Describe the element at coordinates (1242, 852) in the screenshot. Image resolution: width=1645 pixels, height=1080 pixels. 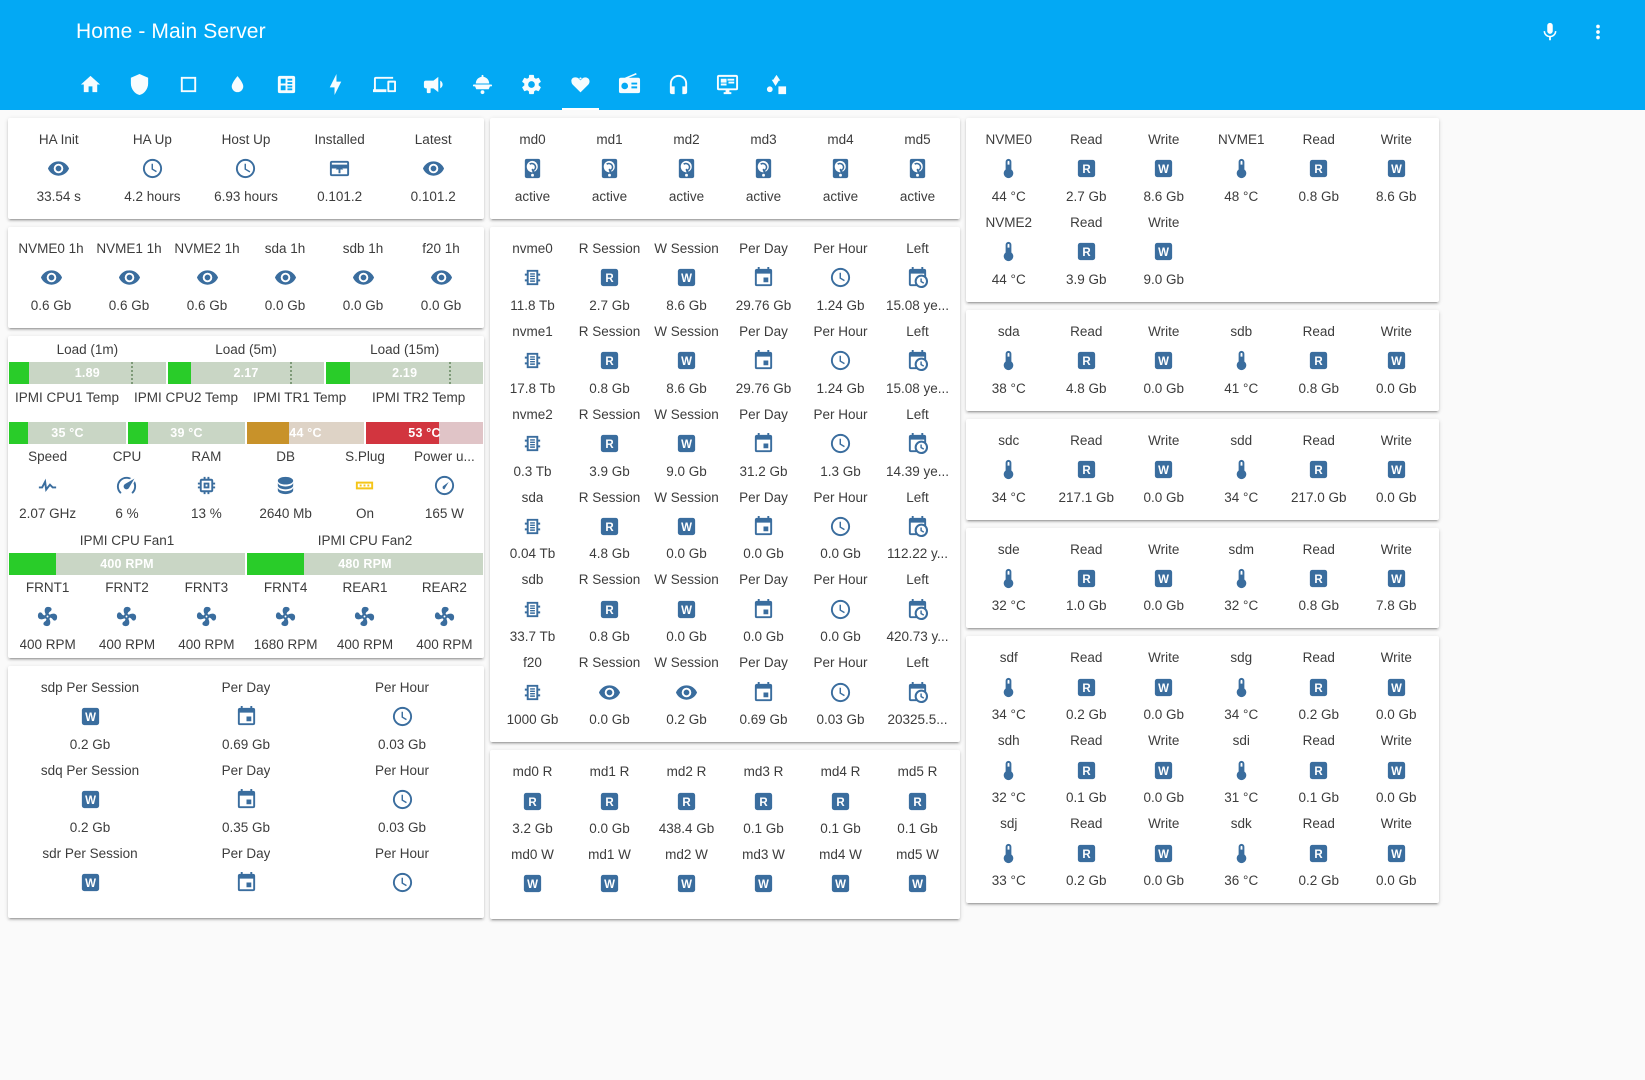
I see `glance-item: sdk 36 °C` at that location.